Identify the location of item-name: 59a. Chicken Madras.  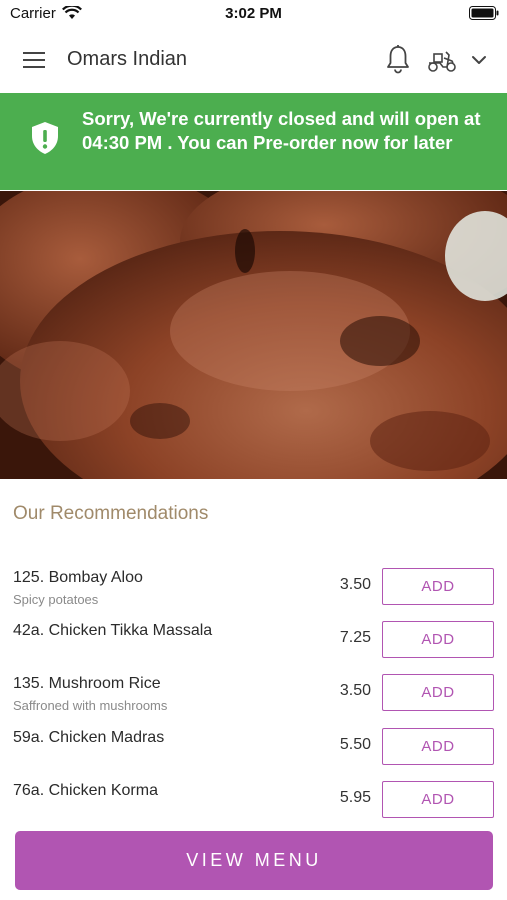
(89, 737).